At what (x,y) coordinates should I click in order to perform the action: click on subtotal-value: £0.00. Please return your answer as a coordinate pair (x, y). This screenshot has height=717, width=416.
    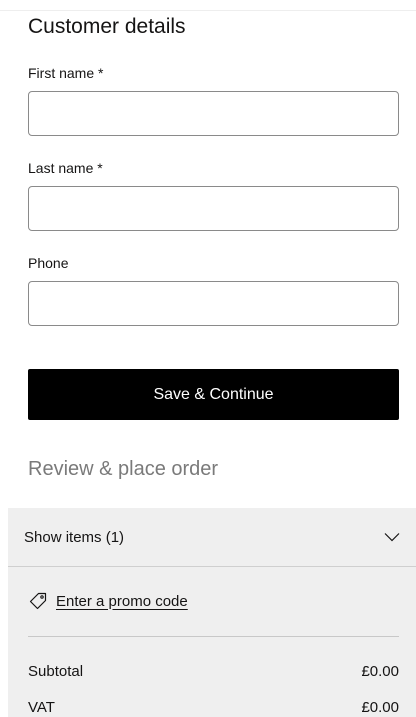
    Looking at the image, I should click on (380, 671).